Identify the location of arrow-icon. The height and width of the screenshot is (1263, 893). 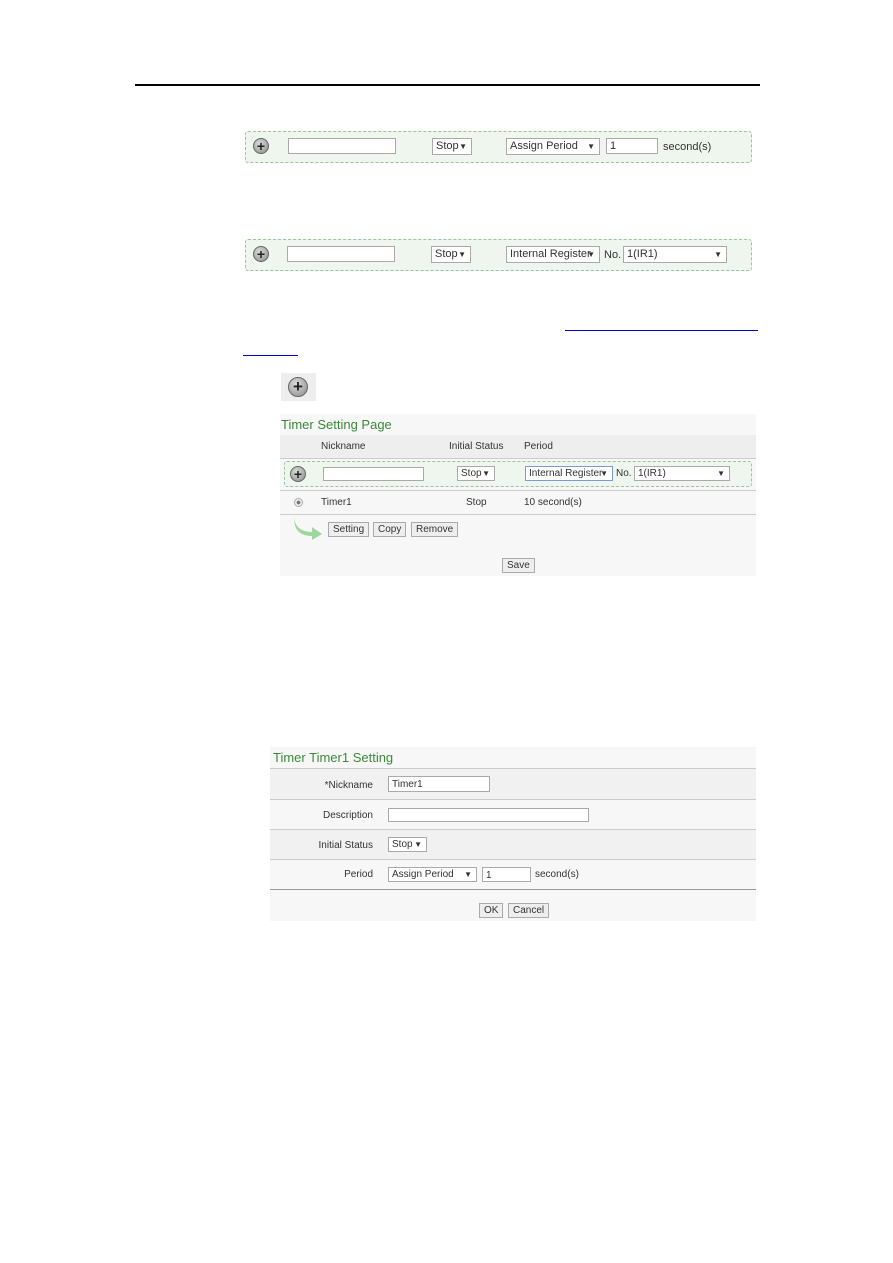
(308, 529).